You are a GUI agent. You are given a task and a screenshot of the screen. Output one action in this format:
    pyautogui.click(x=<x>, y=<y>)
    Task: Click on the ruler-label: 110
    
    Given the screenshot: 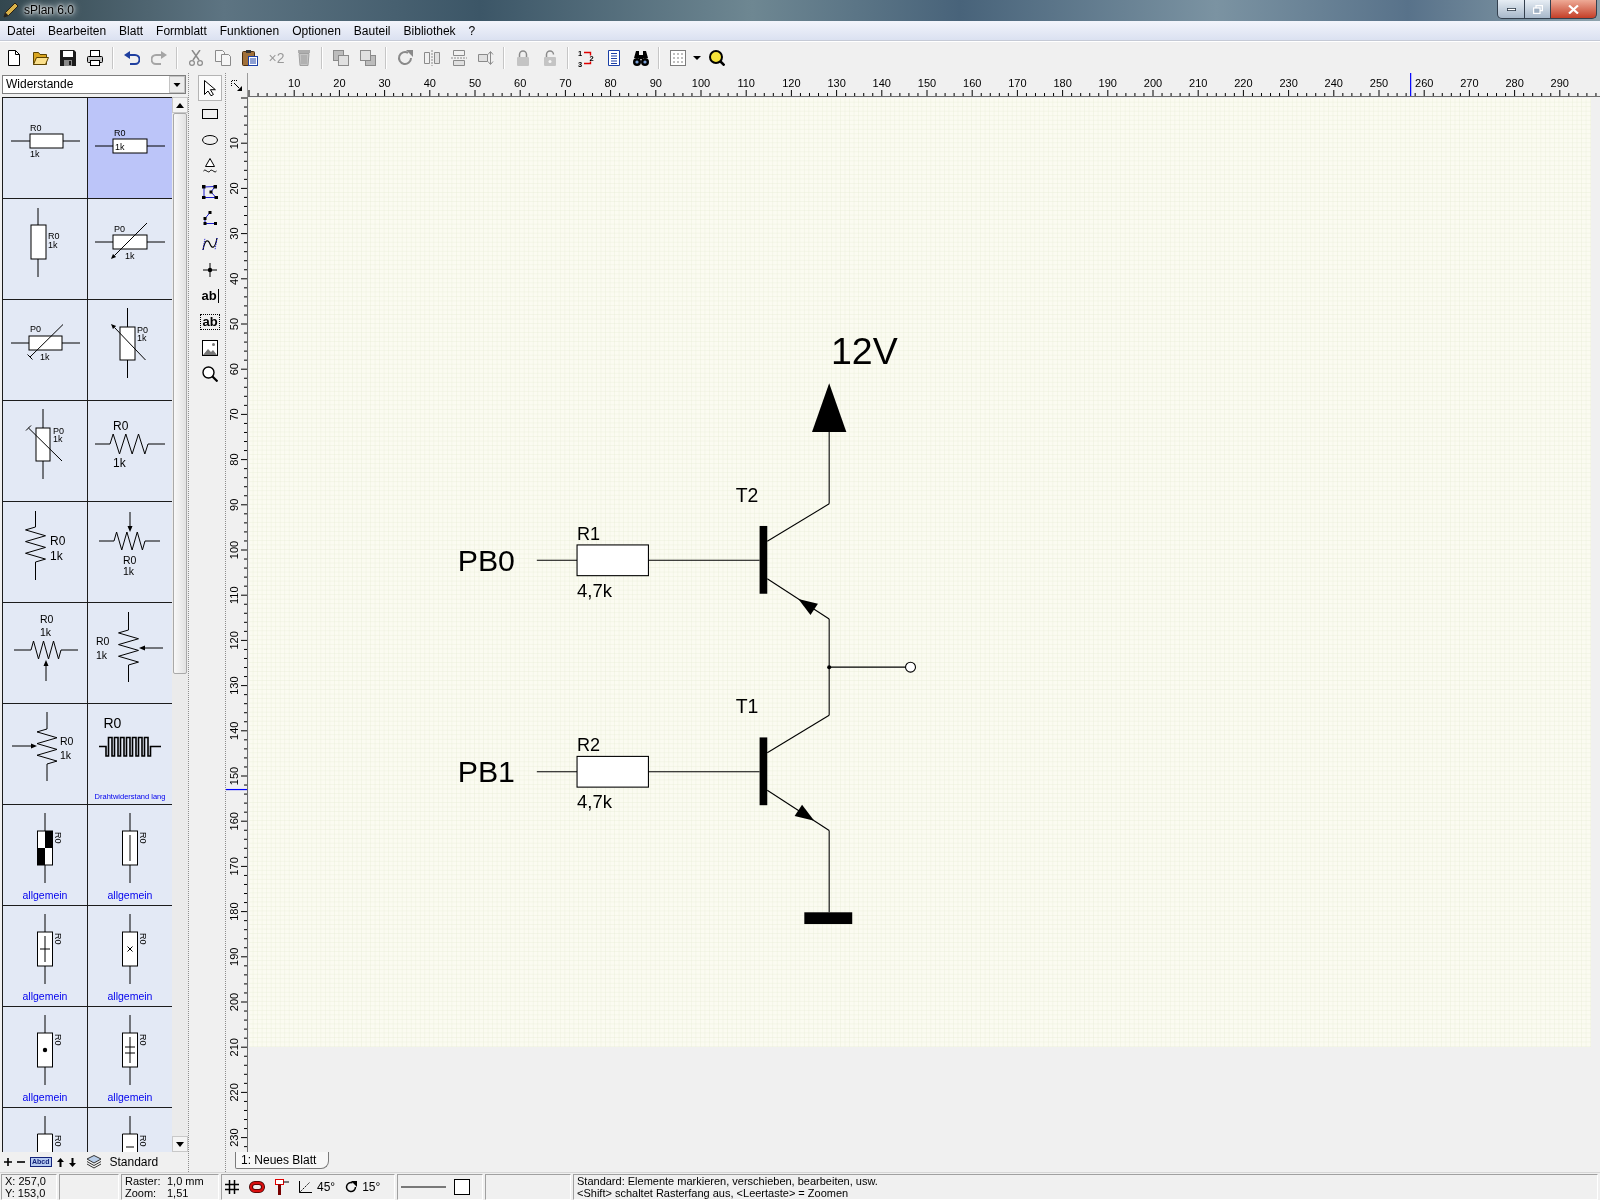 What is the action you would take?
    pyautogui.click(x=234, y=595)
    